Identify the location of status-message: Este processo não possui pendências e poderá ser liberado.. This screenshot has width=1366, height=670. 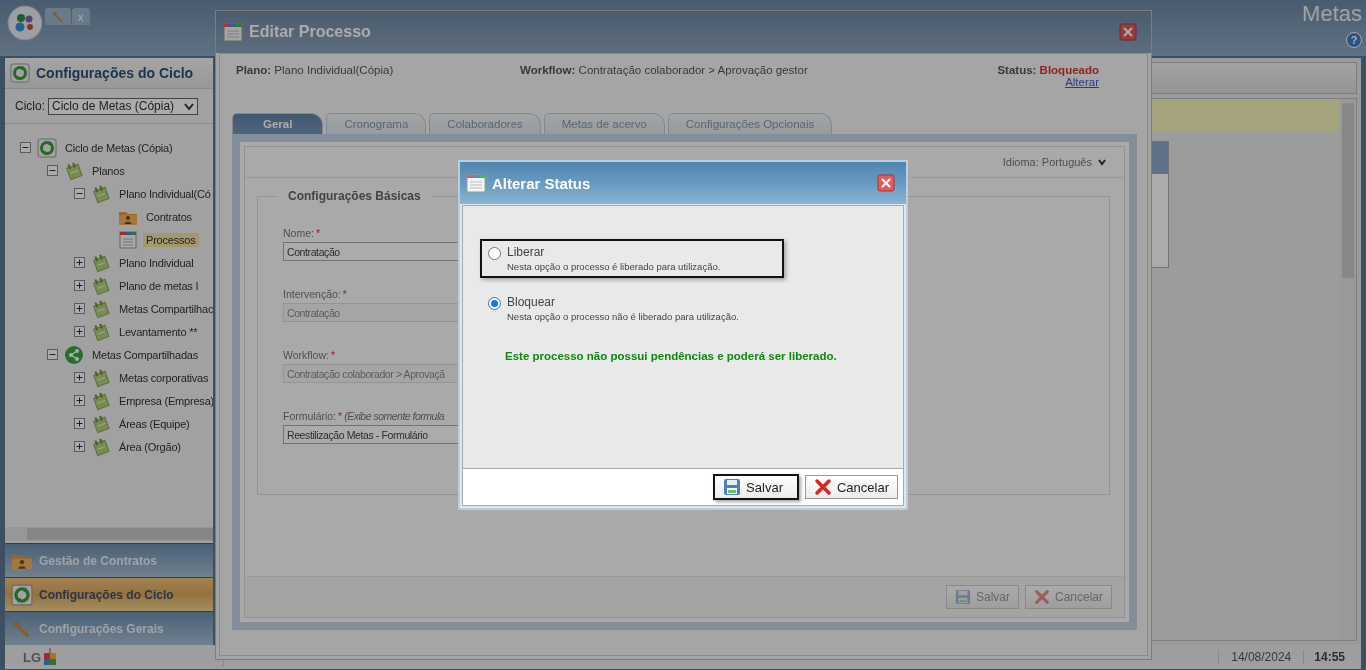
(671, 356).